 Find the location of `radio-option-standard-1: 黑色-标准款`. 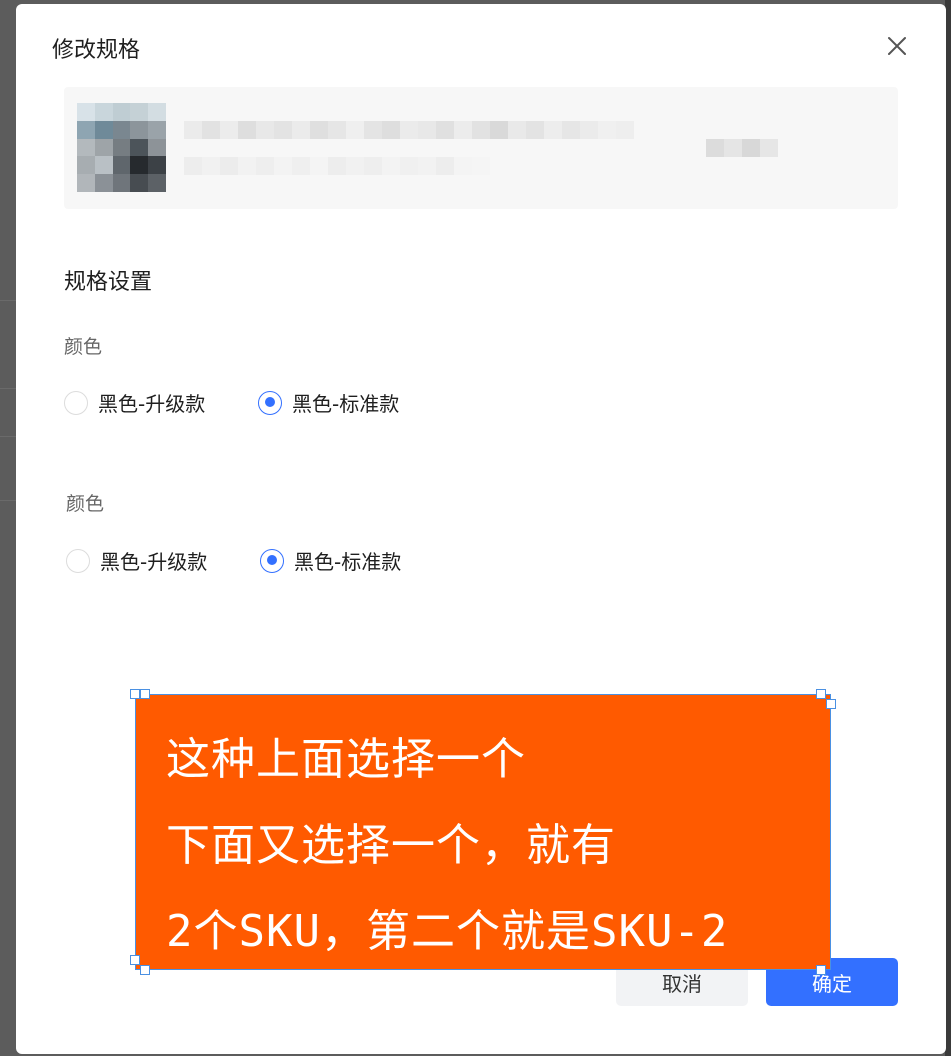

radio-option-standard-1: 黑色-标准款 is located at coordinates (328, 402).